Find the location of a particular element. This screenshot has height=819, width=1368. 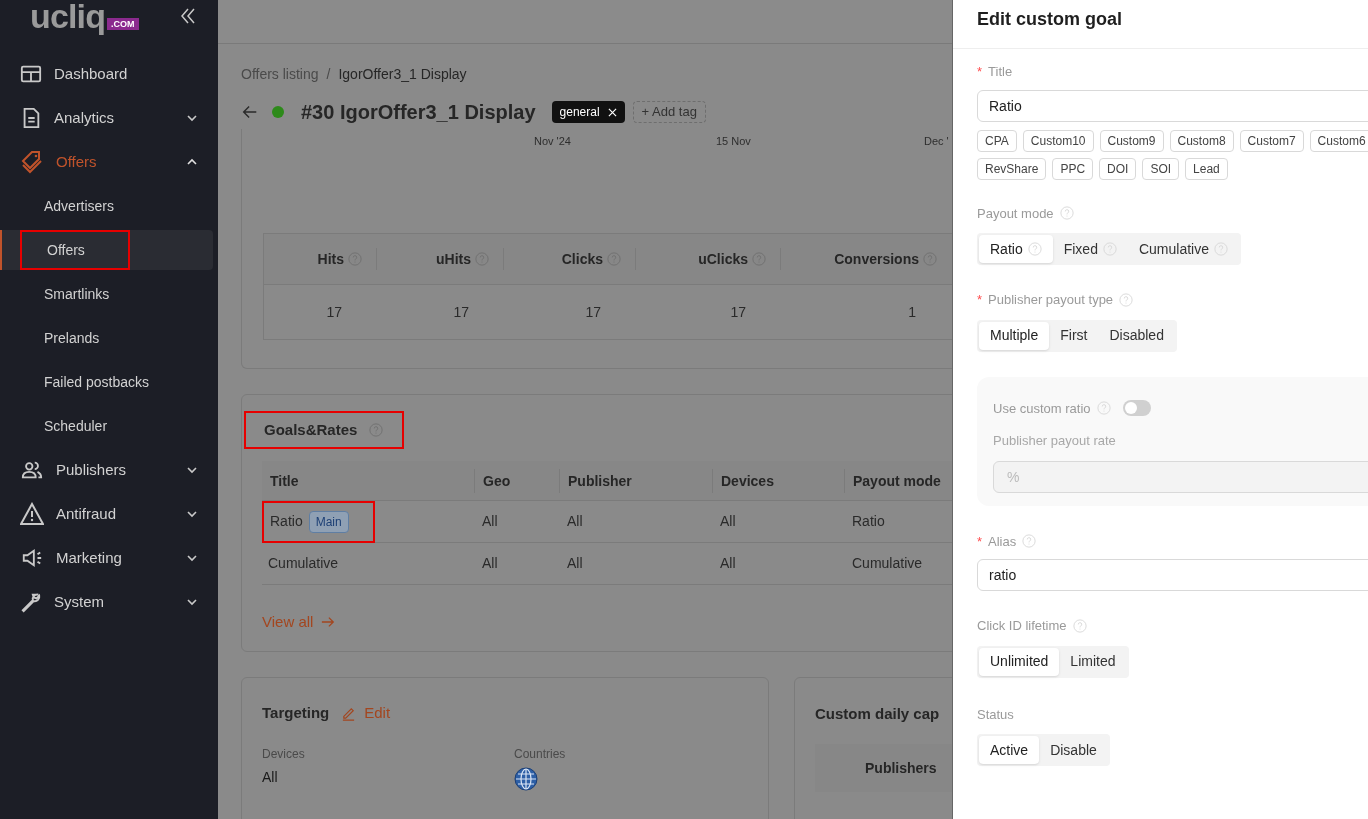

column-header: Publisher is located at coordinates (600, 480).